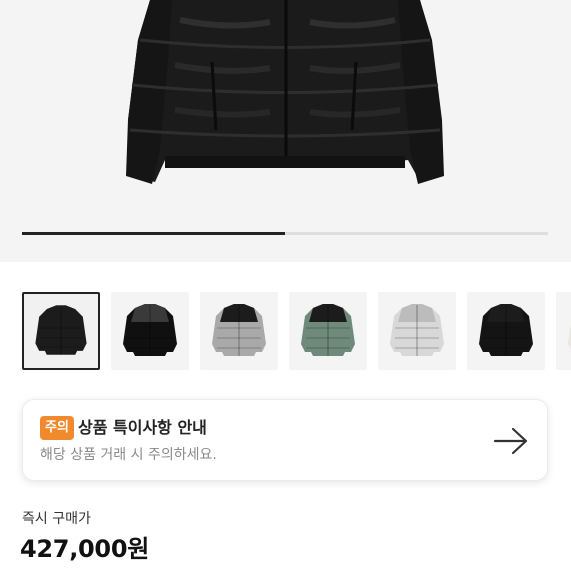 The image size is (571, 571). I want to click on product-notice-card: 주의 상품 특이사항 안내 해당 상품 거래 시 주의하세요., so click(285, 440).